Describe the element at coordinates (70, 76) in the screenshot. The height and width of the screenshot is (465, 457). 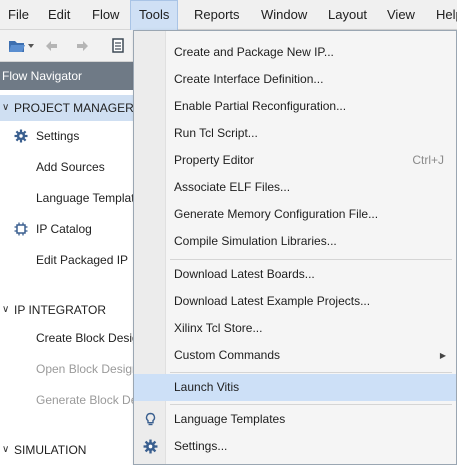
I see `flow-navigator-title: Flow Navigator` at that location.